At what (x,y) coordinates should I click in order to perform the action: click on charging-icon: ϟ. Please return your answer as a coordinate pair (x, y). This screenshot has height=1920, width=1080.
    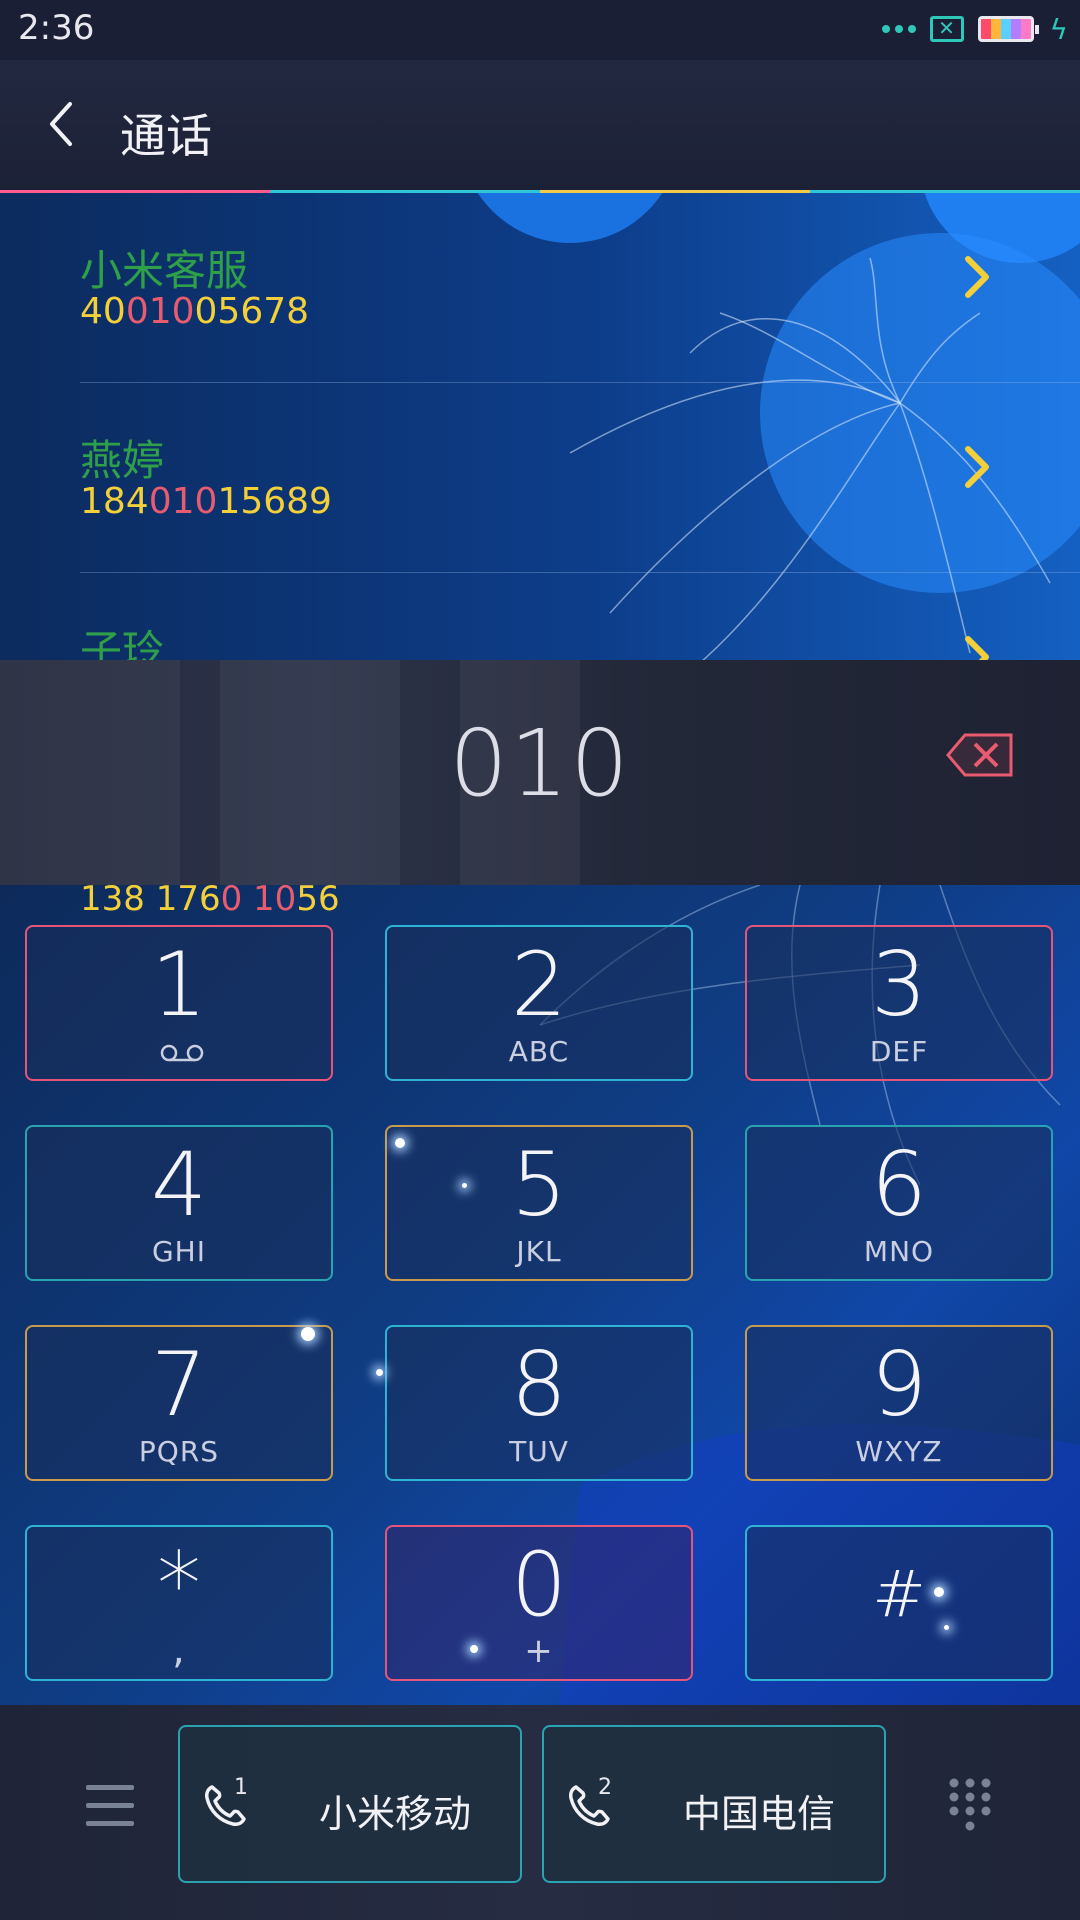
    Looking at the image, I should click on (1058, 29).